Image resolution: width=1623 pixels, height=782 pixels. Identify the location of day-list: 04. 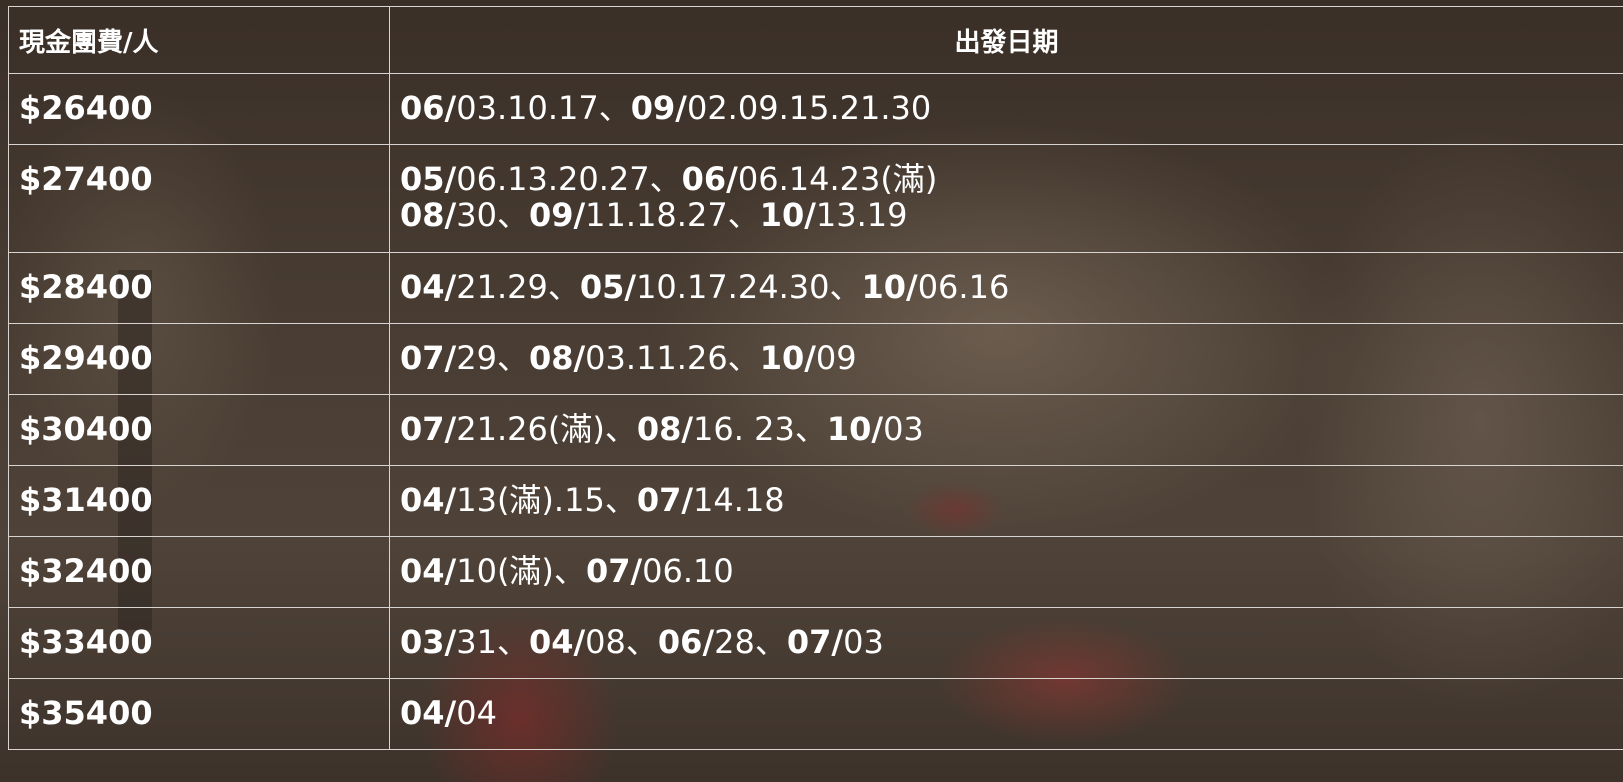
(476, 713).